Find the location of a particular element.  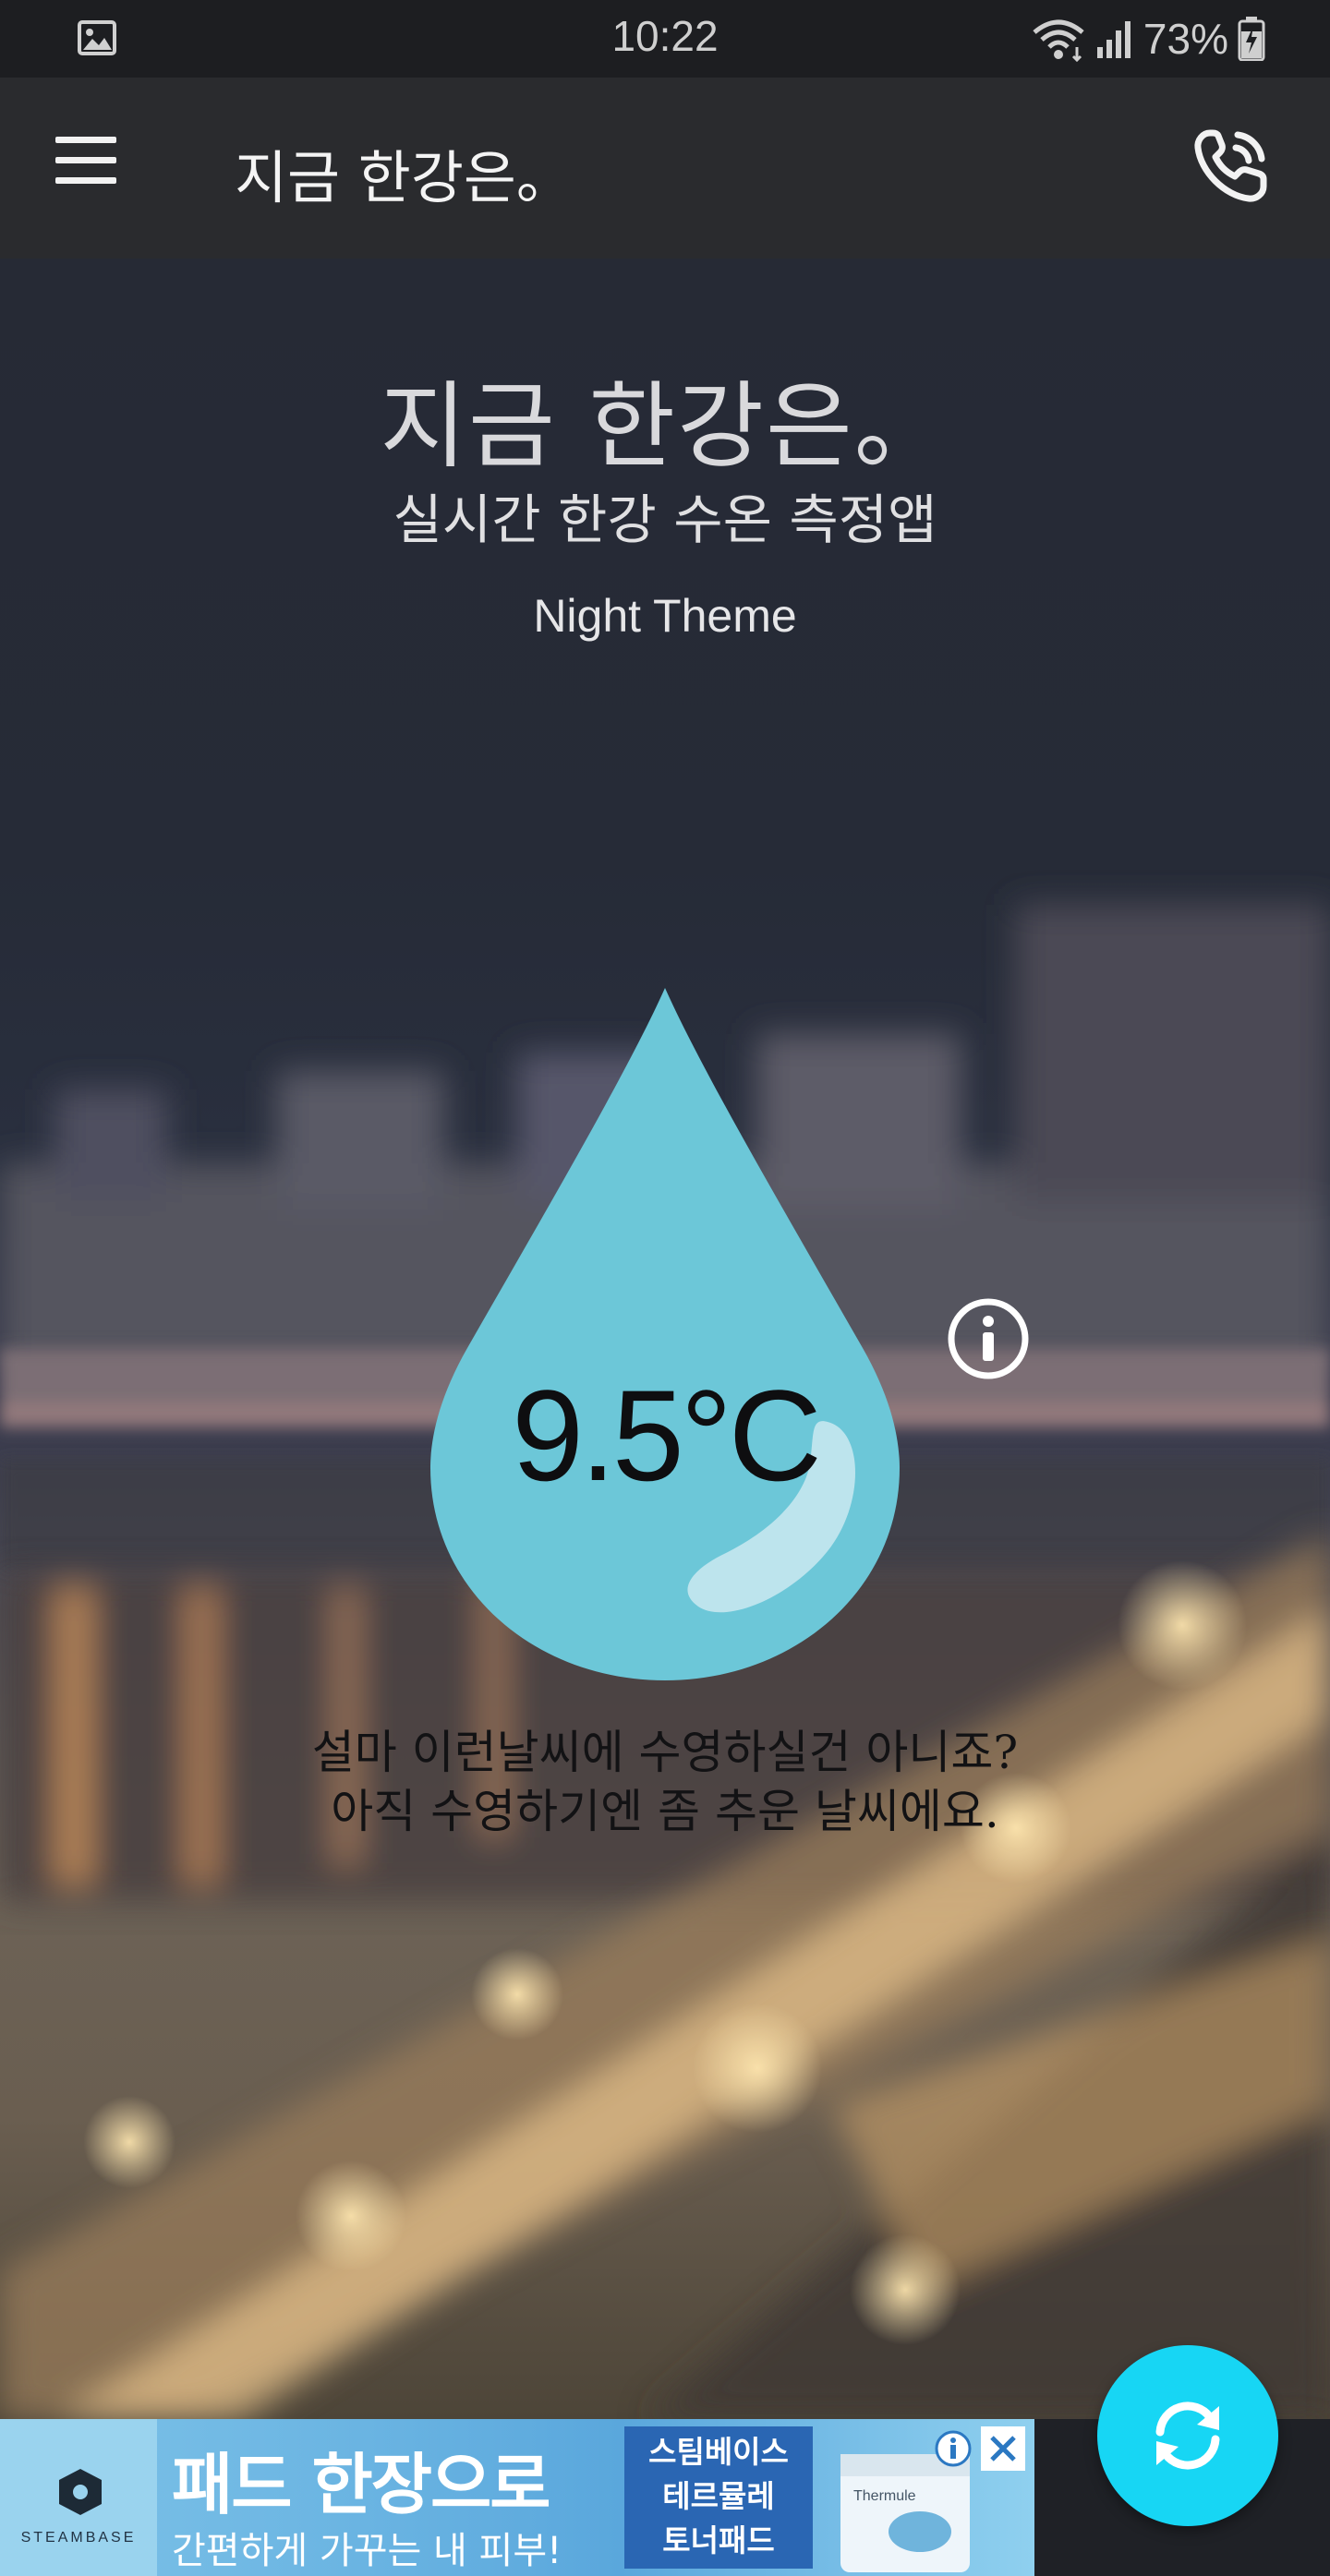

refresh-button is located at coordinates (1187, 2435).